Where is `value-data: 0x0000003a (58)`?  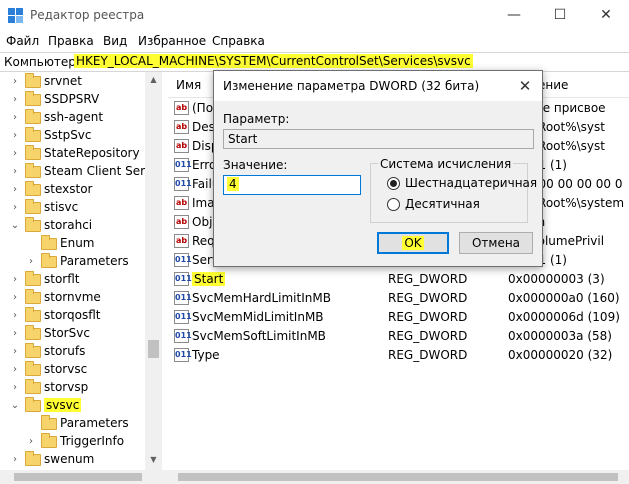
value-data: 0x0000003a (58) is located at coordinates (560, 336).